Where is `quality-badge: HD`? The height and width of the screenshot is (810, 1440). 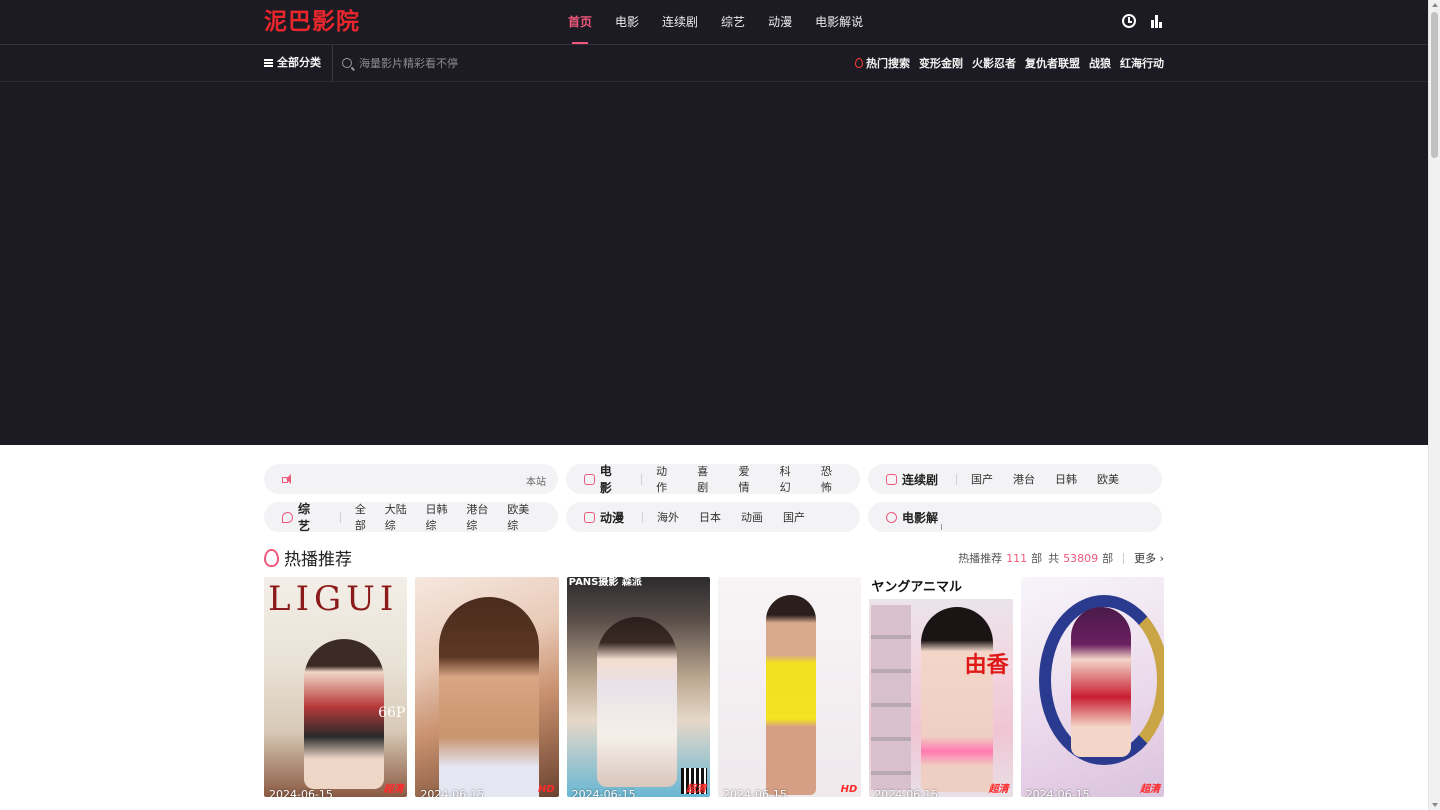 quality-badge: HD is located at coordinates (546, 789).